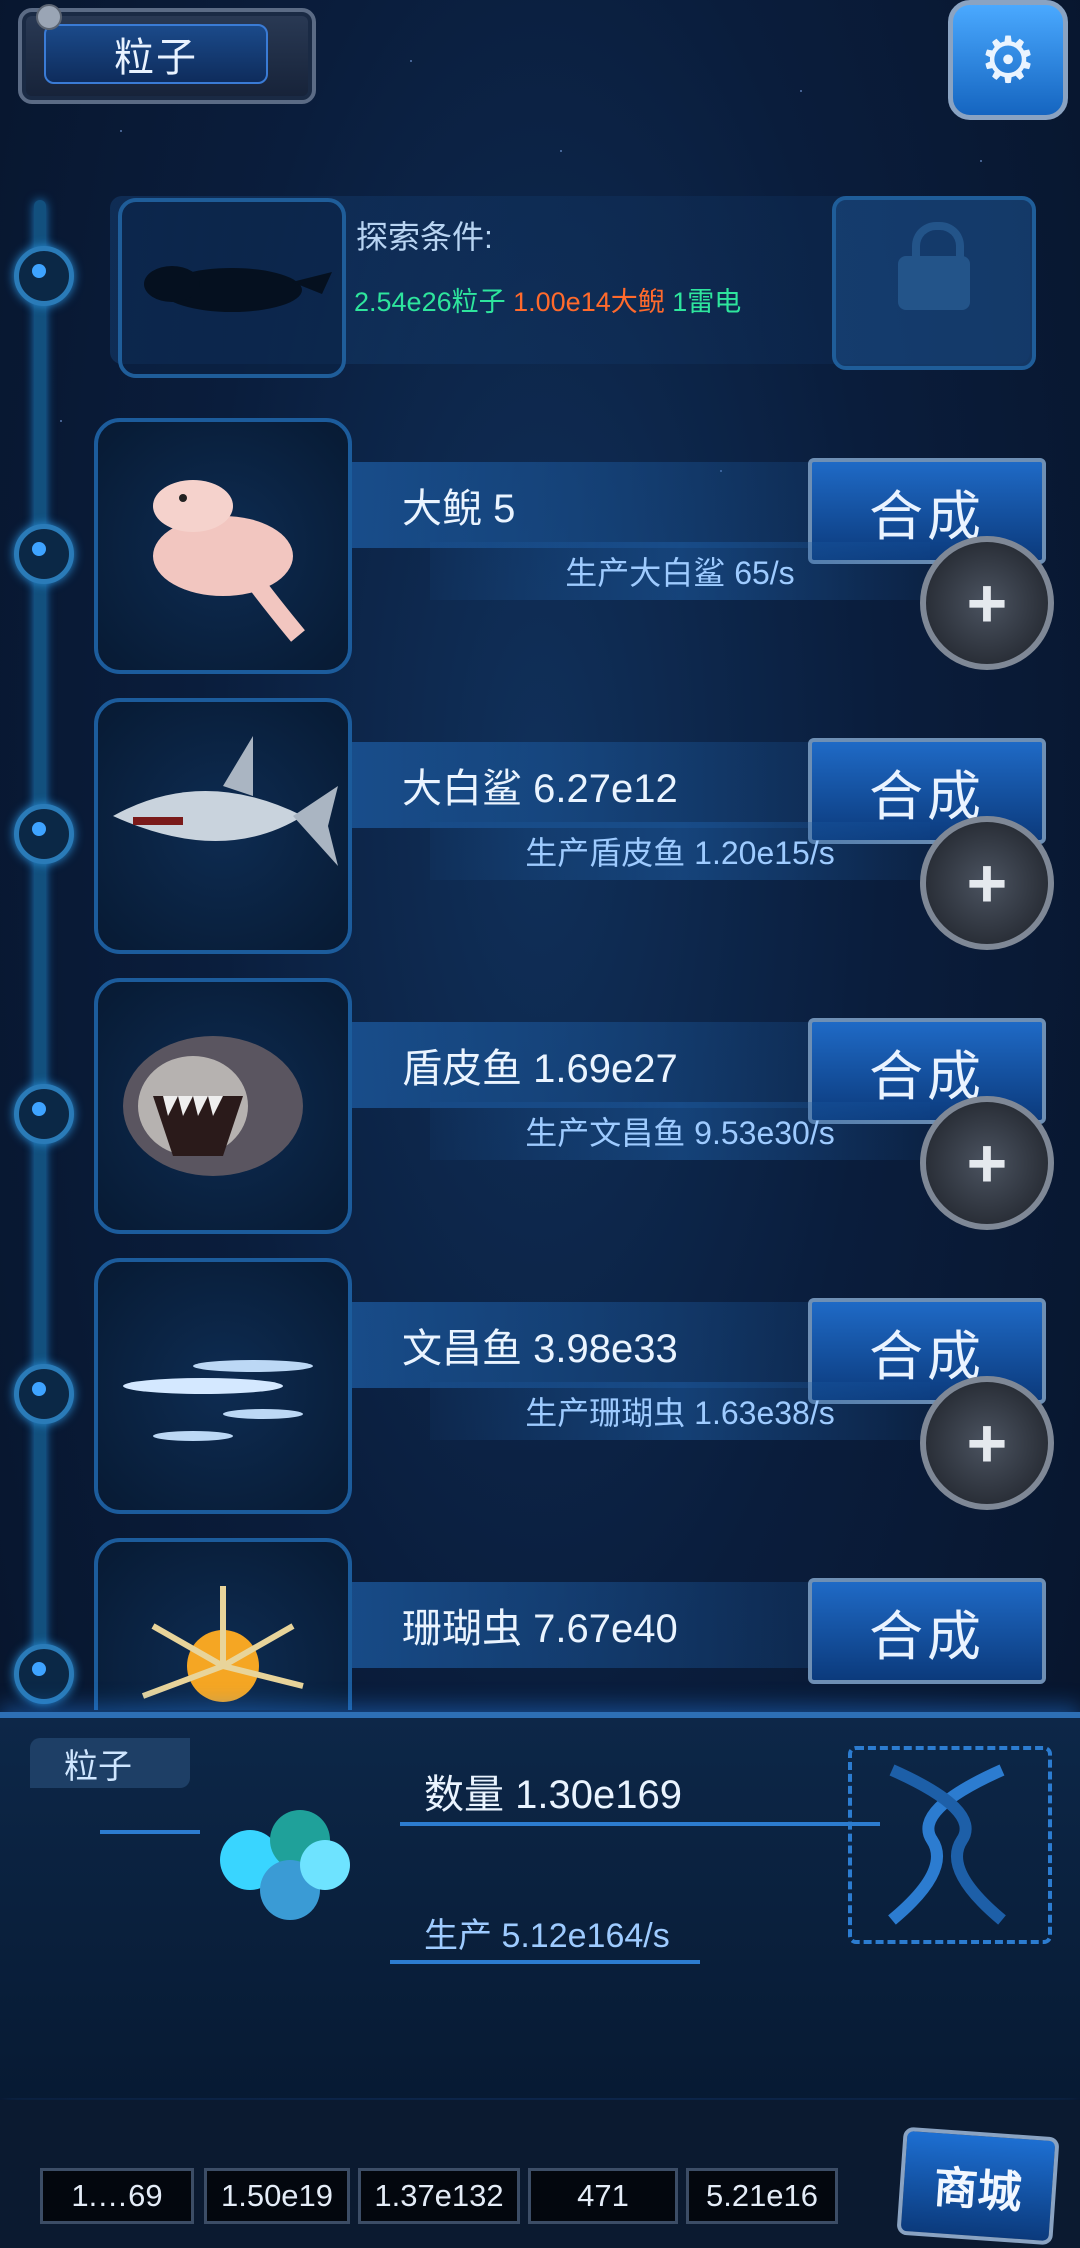 The width and height of the screenshot is (1080, 2248). I want to click on pipe-node-lock, so click(44, 276).